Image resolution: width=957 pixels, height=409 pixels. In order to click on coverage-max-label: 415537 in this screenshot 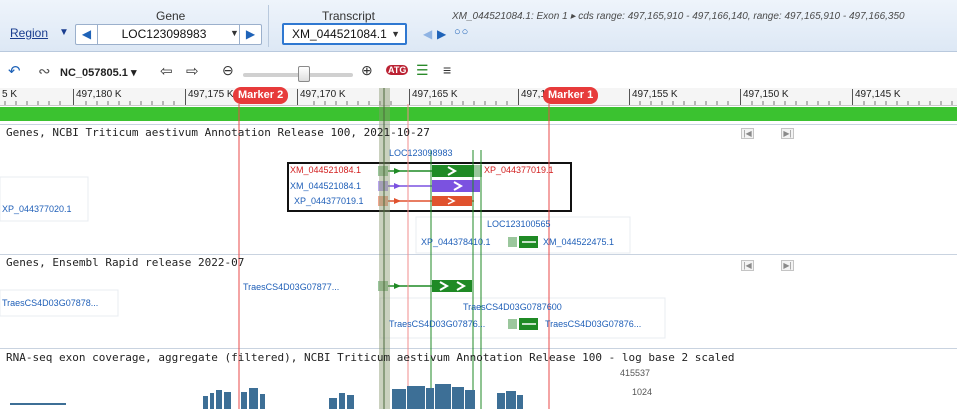, I will do `click(635, 373)`.